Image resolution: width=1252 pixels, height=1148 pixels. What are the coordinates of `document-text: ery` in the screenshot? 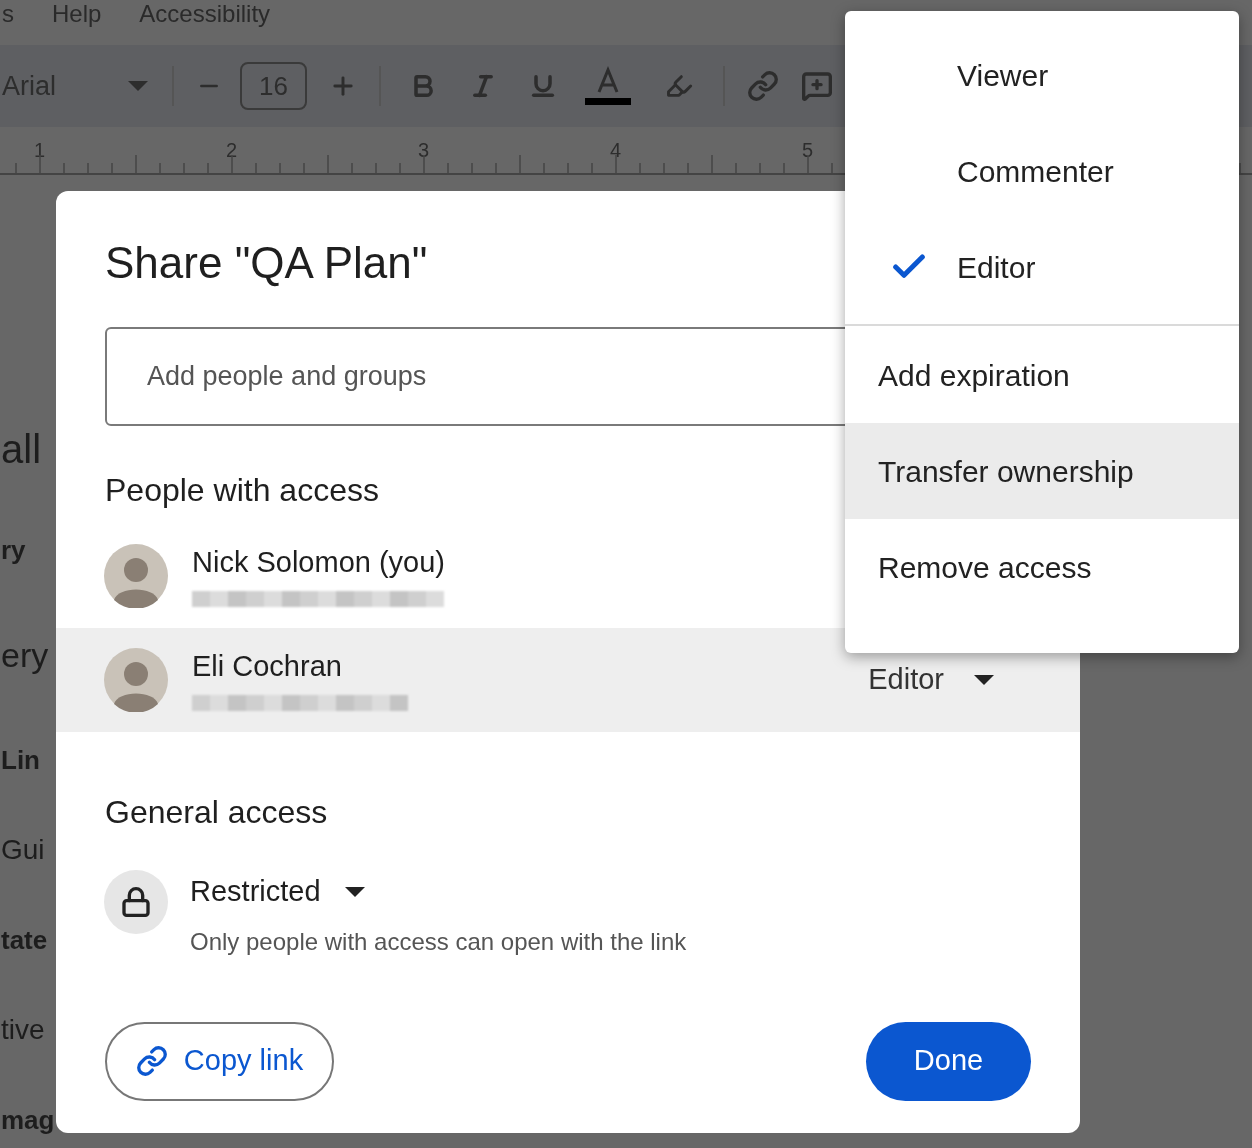 It's located at (25, 655).